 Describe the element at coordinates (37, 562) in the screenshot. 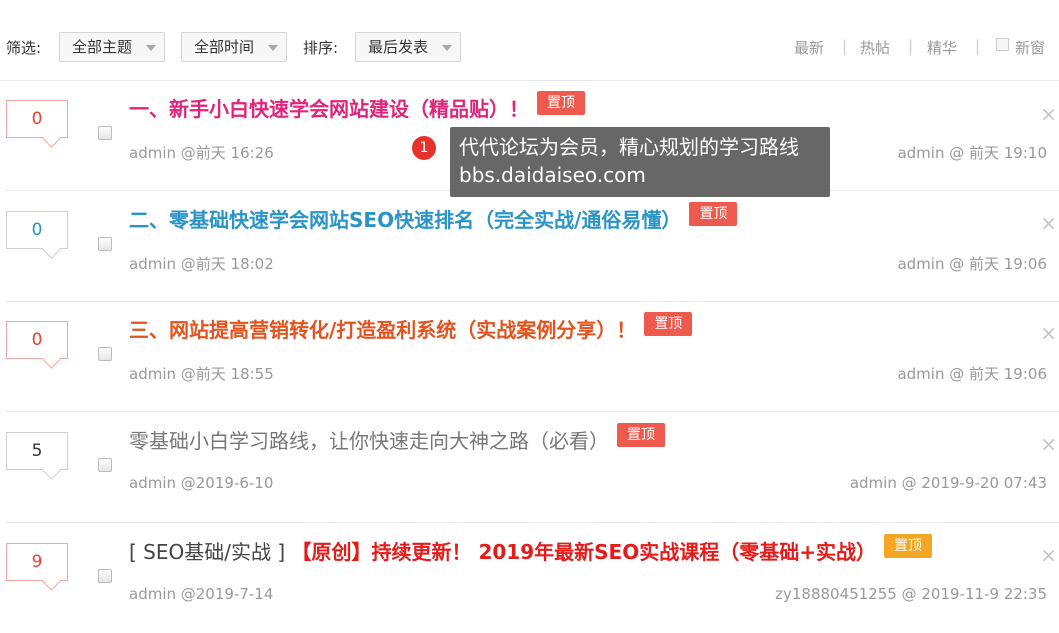

I see `reply-count-value: 9` at that location.